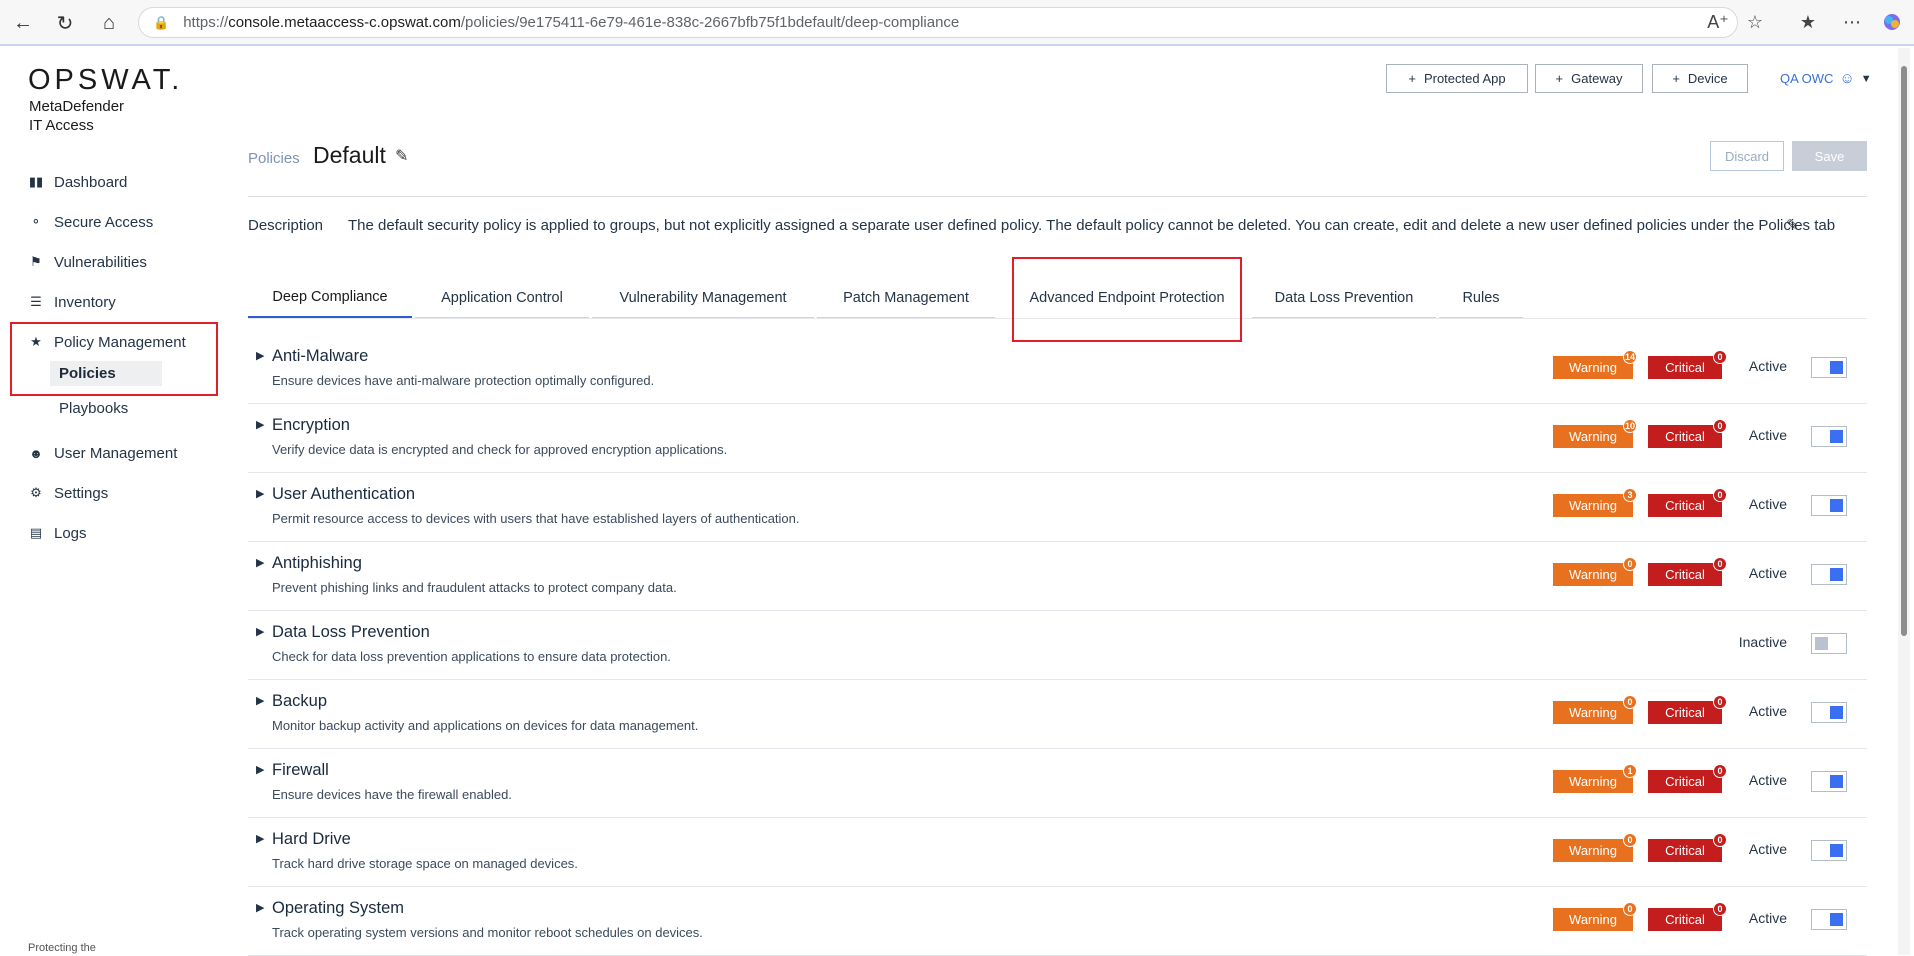 This screenshot has width=1914, height=956. What do you see at coordinates (1344, 298) in the screenshot?
I see `tab-data-loss-prevention: Data Loss Prevention` at bounding box center [1344, 298].